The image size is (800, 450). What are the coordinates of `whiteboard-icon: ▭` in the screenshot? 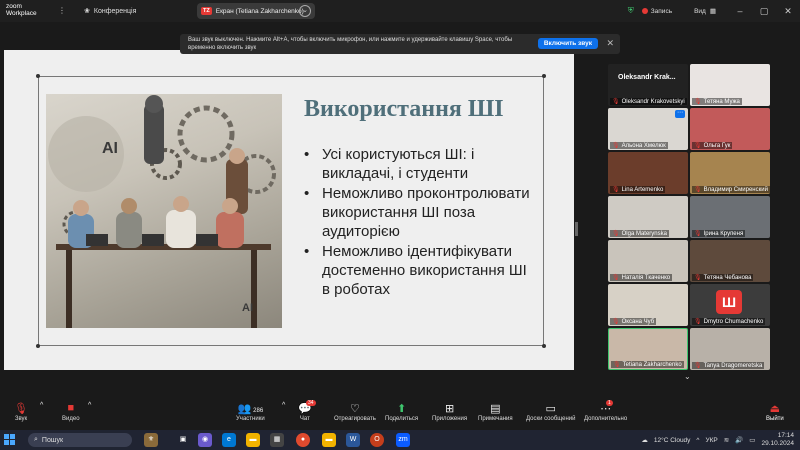 It's located at (550, 409).